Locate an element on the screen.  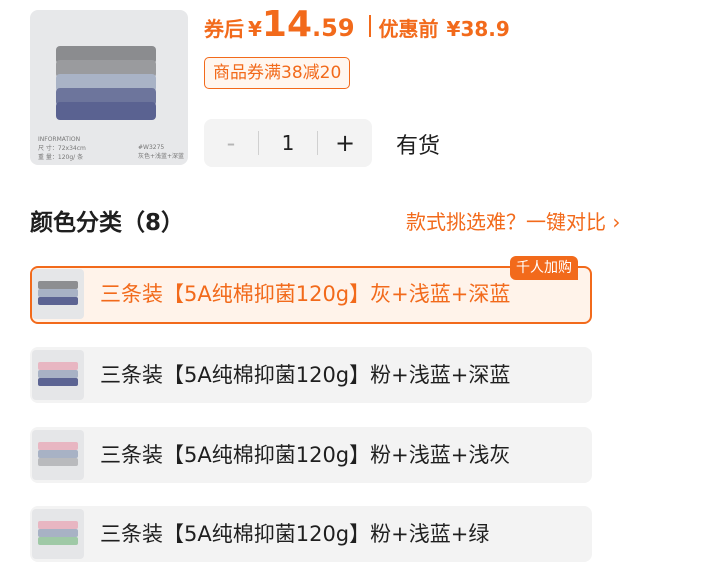
image-size-label: 尺 寸：72x34cm is located at coordinates (62, 148).